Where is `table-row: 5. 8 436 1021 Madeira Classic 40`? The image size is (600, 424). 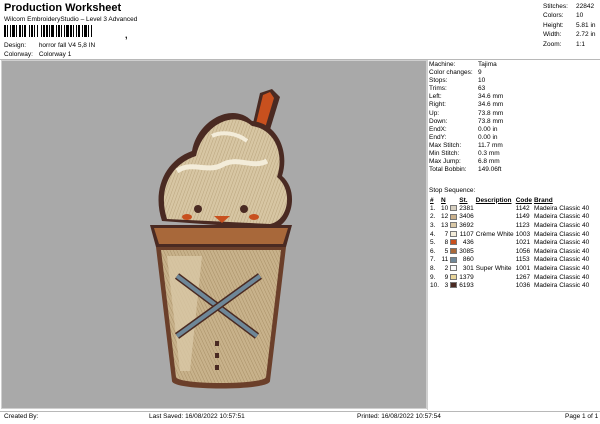 table-row: 5. 8 436 1021 Madeira Classic 40 is located at coordinates (509, 242).